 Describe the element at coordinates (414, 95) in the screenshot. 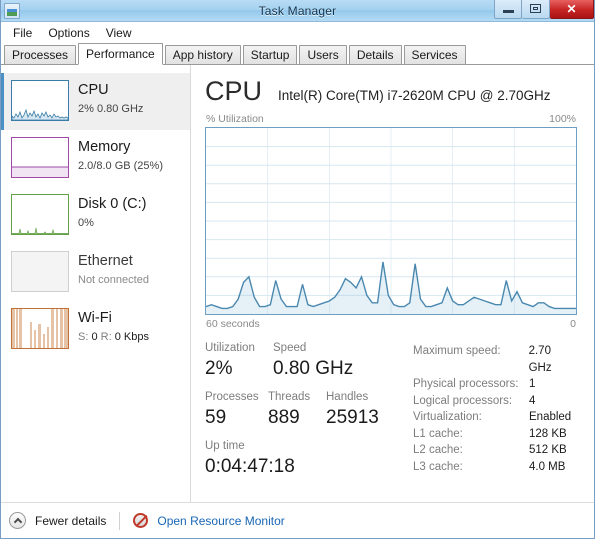

I see `cpu-model-label: Intel(R) Core(TM) i7-2620M CPU @ 2.70GHz` at that location.